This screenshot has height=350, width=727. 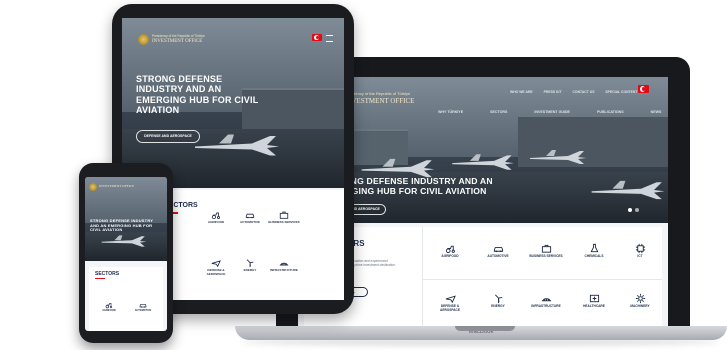 What do you see at coordinates (634, 210) in the screenshot?
I see `slider-arrows` at bounding box center [634, 210].